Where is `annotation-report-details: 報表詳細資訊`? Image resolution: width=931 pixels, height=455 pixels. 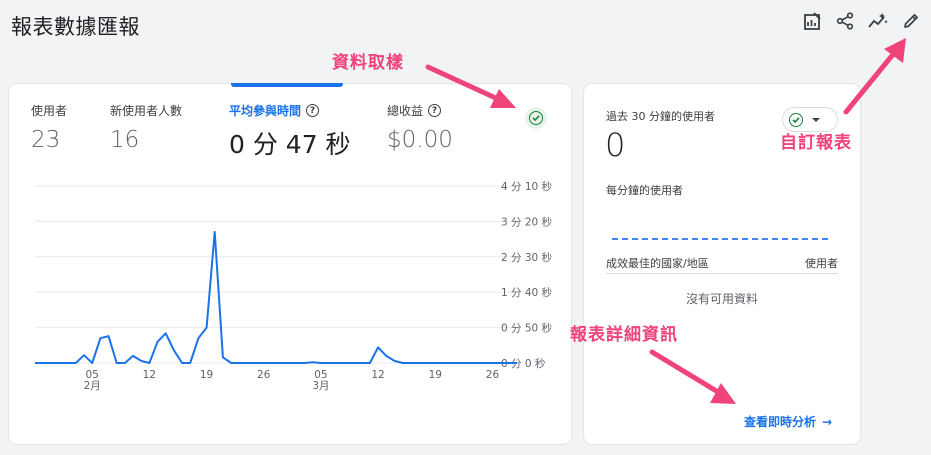 annotation-report-details: 報表詳細資訊 is located at coordinates (624, 335).